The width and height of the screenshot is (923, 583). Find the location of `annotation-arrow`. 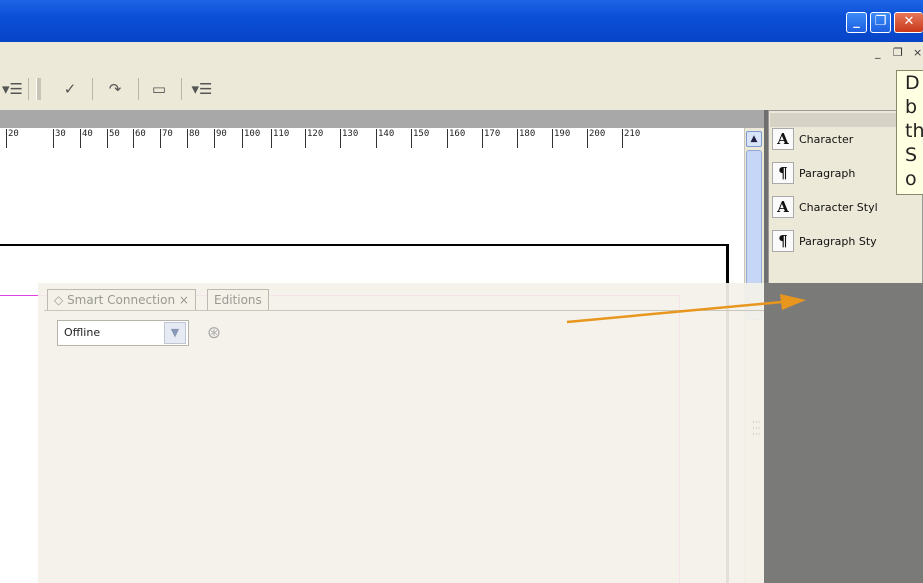

annotation-arrow is located at coordinates (686, 309).